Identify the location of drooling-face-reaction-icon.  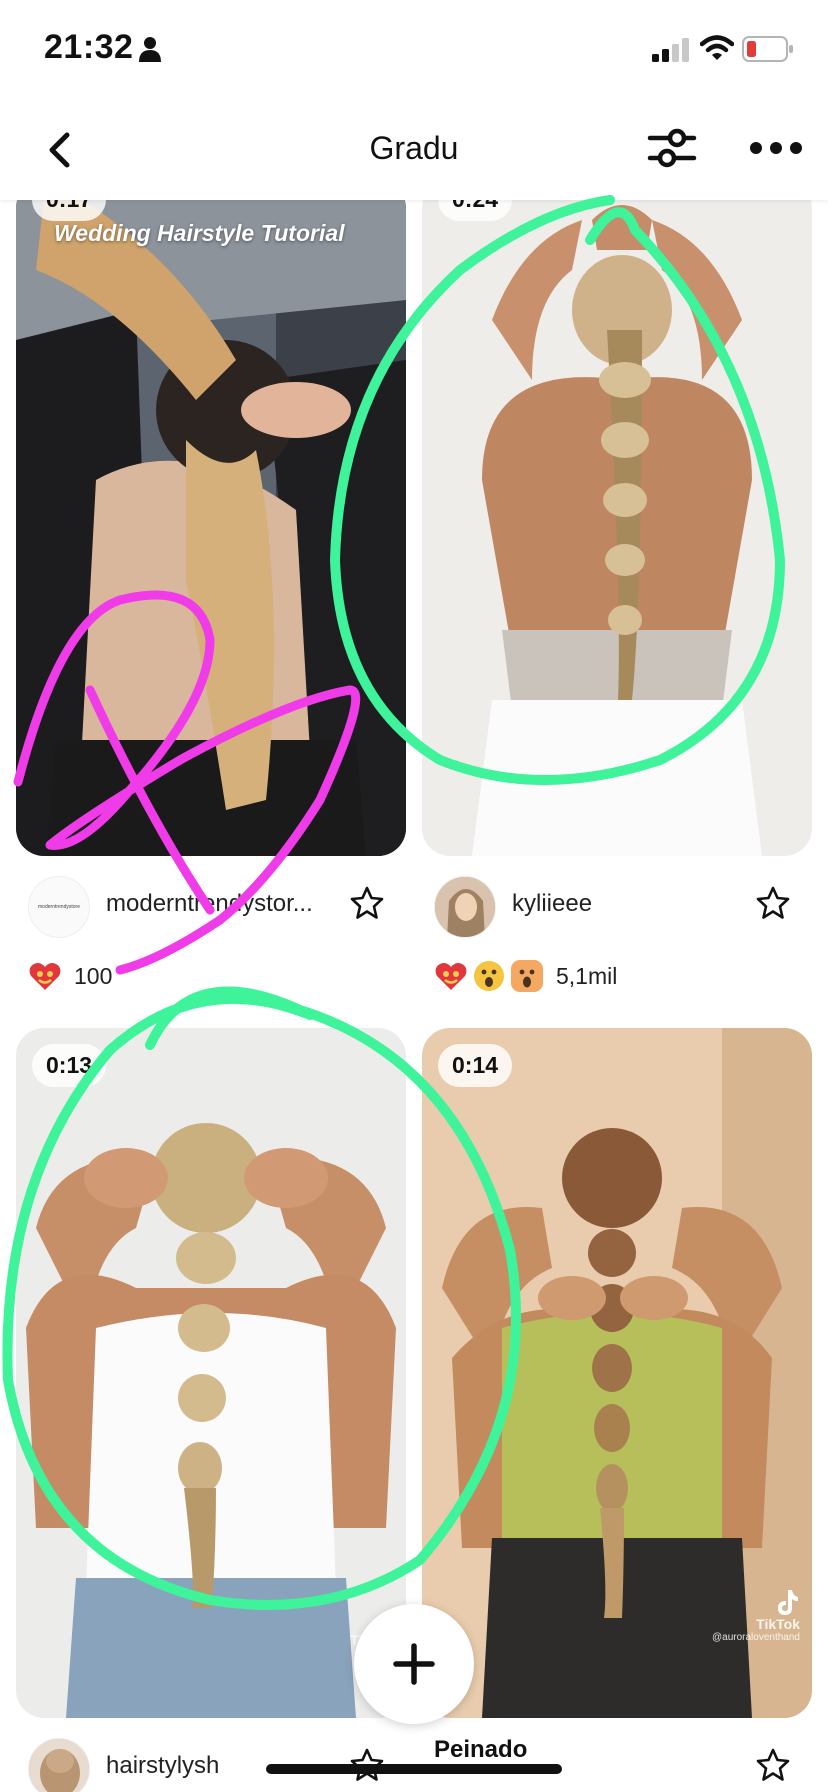
(489, 976).